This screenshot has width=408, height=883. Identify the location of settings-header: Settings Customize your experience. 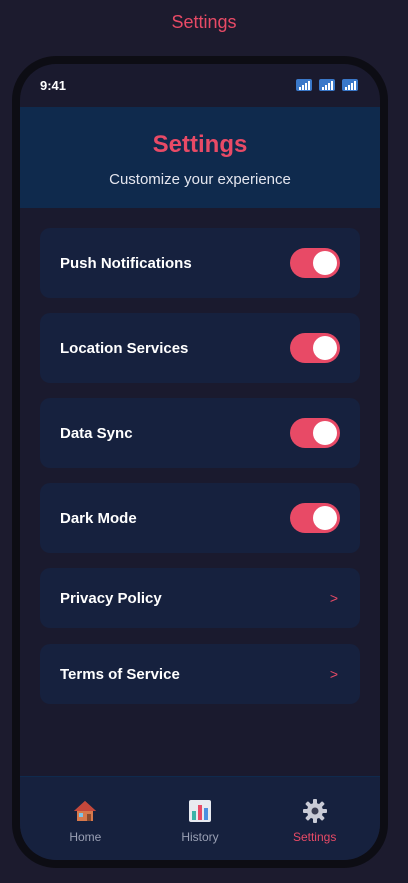
(200, 157).